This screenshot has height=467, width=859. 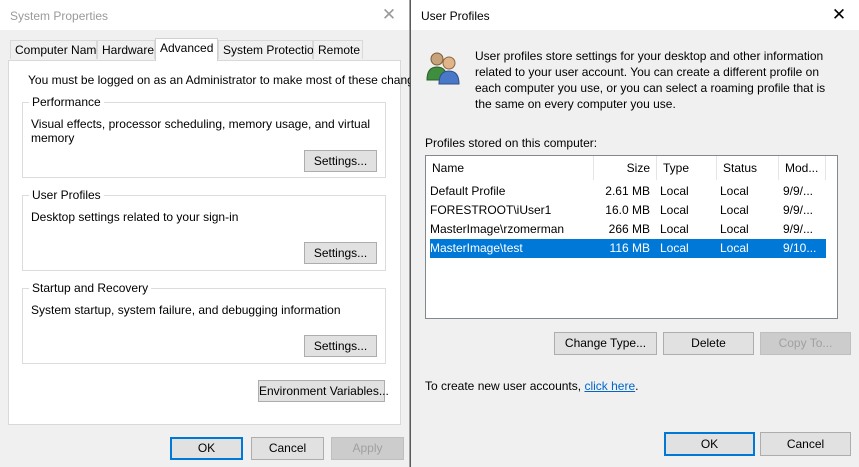 I want to click on click-here-link: click here, so click(x=609, y=386).